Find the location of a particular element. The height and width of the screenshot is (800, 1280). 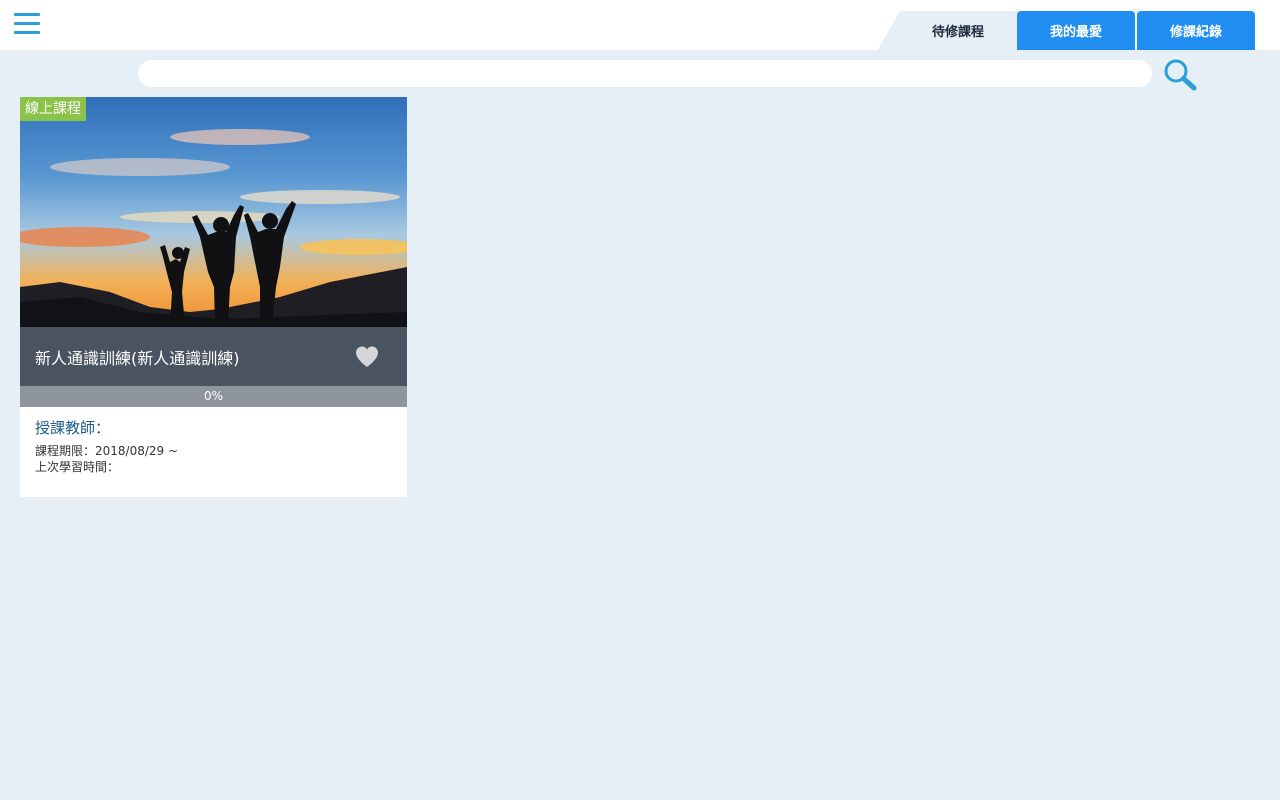

last-study-time: 上次學習時間： is located at coordinates (77, 467).